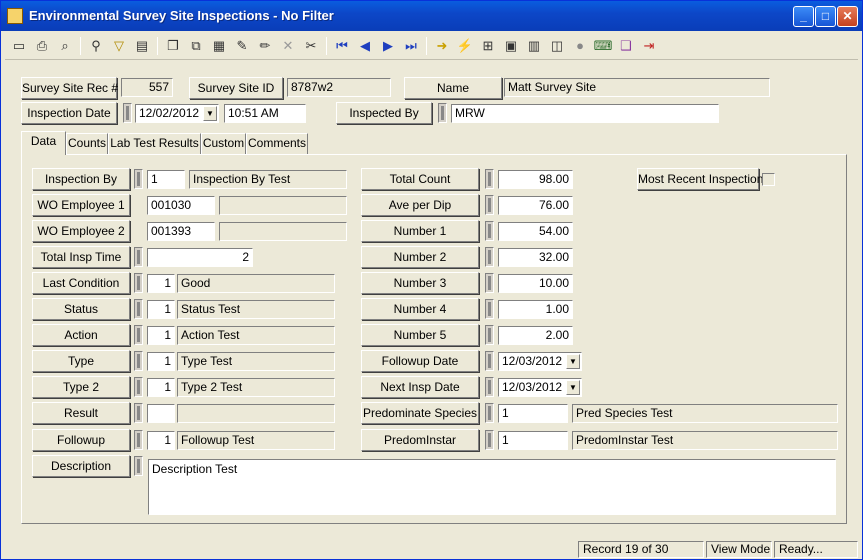 The height and width of the screenshot is (560, 863). Describe the element at coordinates (388, 46) in the screenshot. I see `next-record-icon: ▶` at that location.